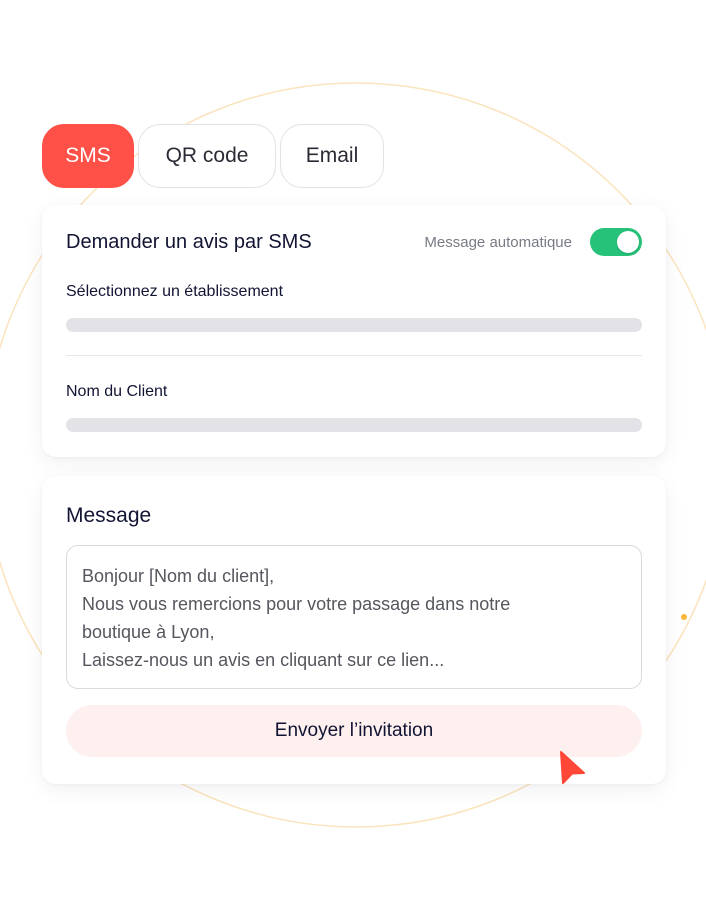 The image size is (706, 912). Describe the element at coordinates (354, 325) in the screenshot. I see `establishment-select` at that location.